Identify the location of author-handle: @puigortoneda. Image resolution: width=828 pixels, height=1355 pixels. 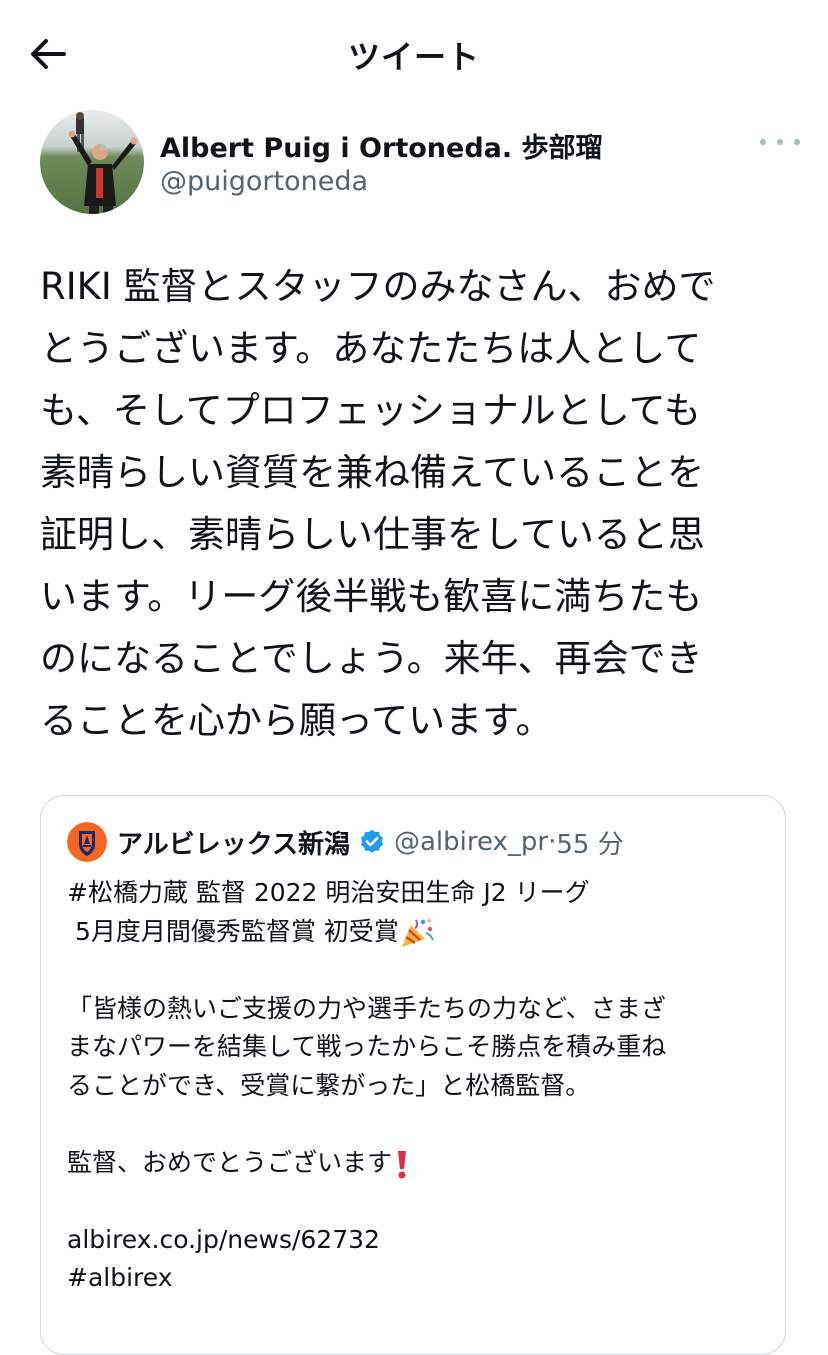
(264, 181).